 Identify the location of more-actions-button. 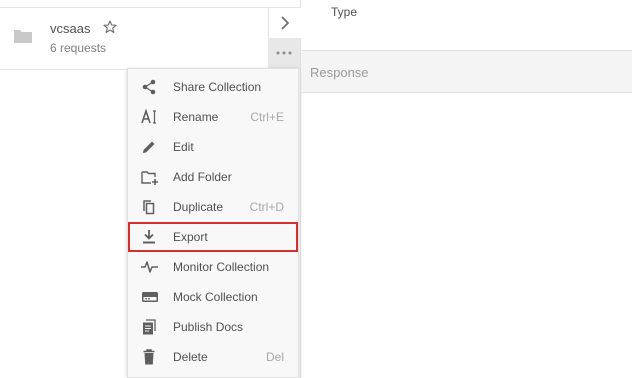
(284, 53).